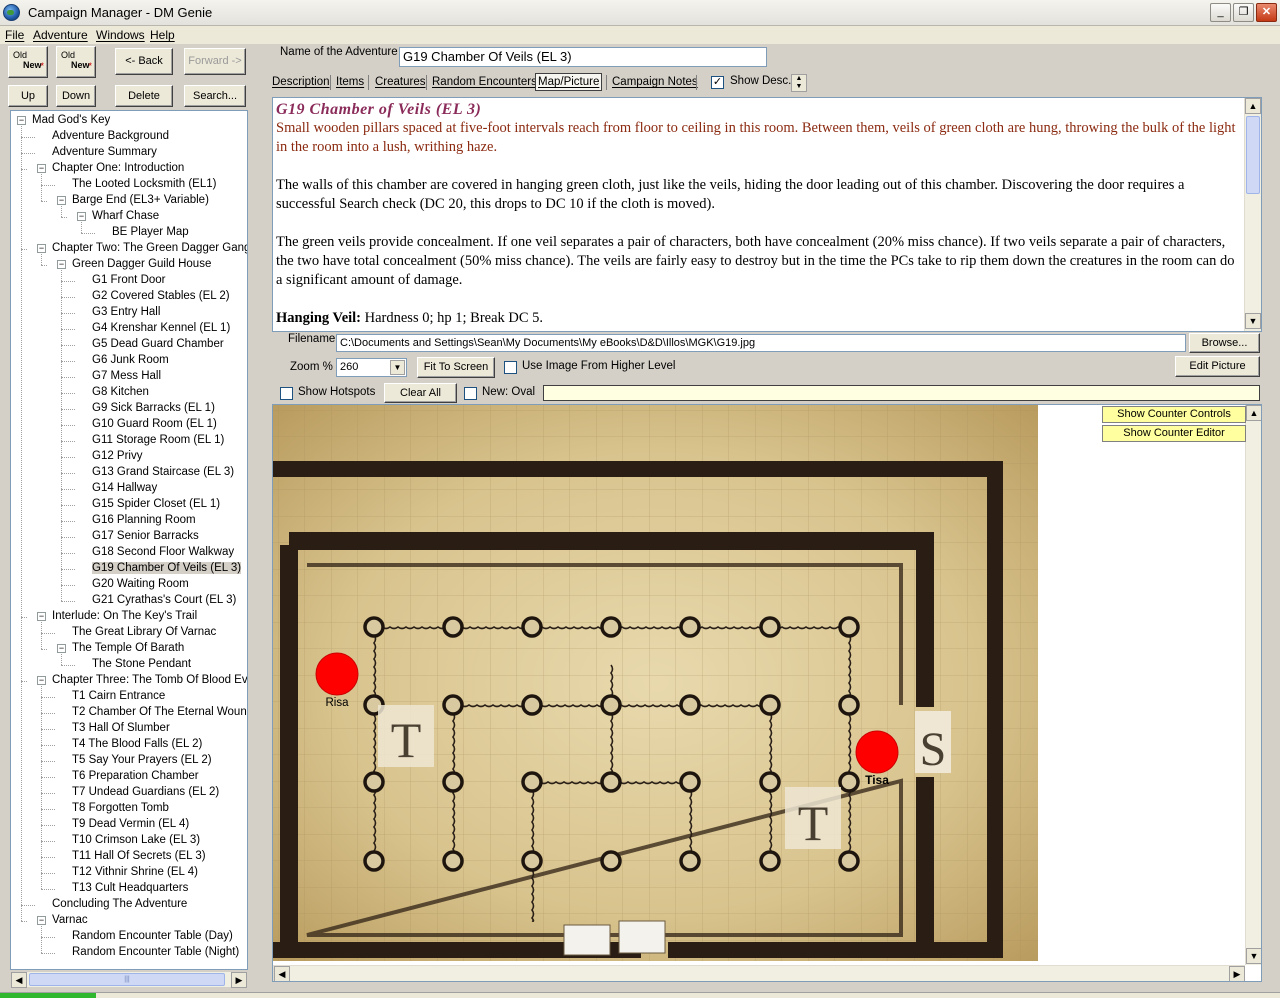  What do you see at coordinates (301, 82) in the screenshot?
I see `tab-description: Description` at bounding box center [301, 82].